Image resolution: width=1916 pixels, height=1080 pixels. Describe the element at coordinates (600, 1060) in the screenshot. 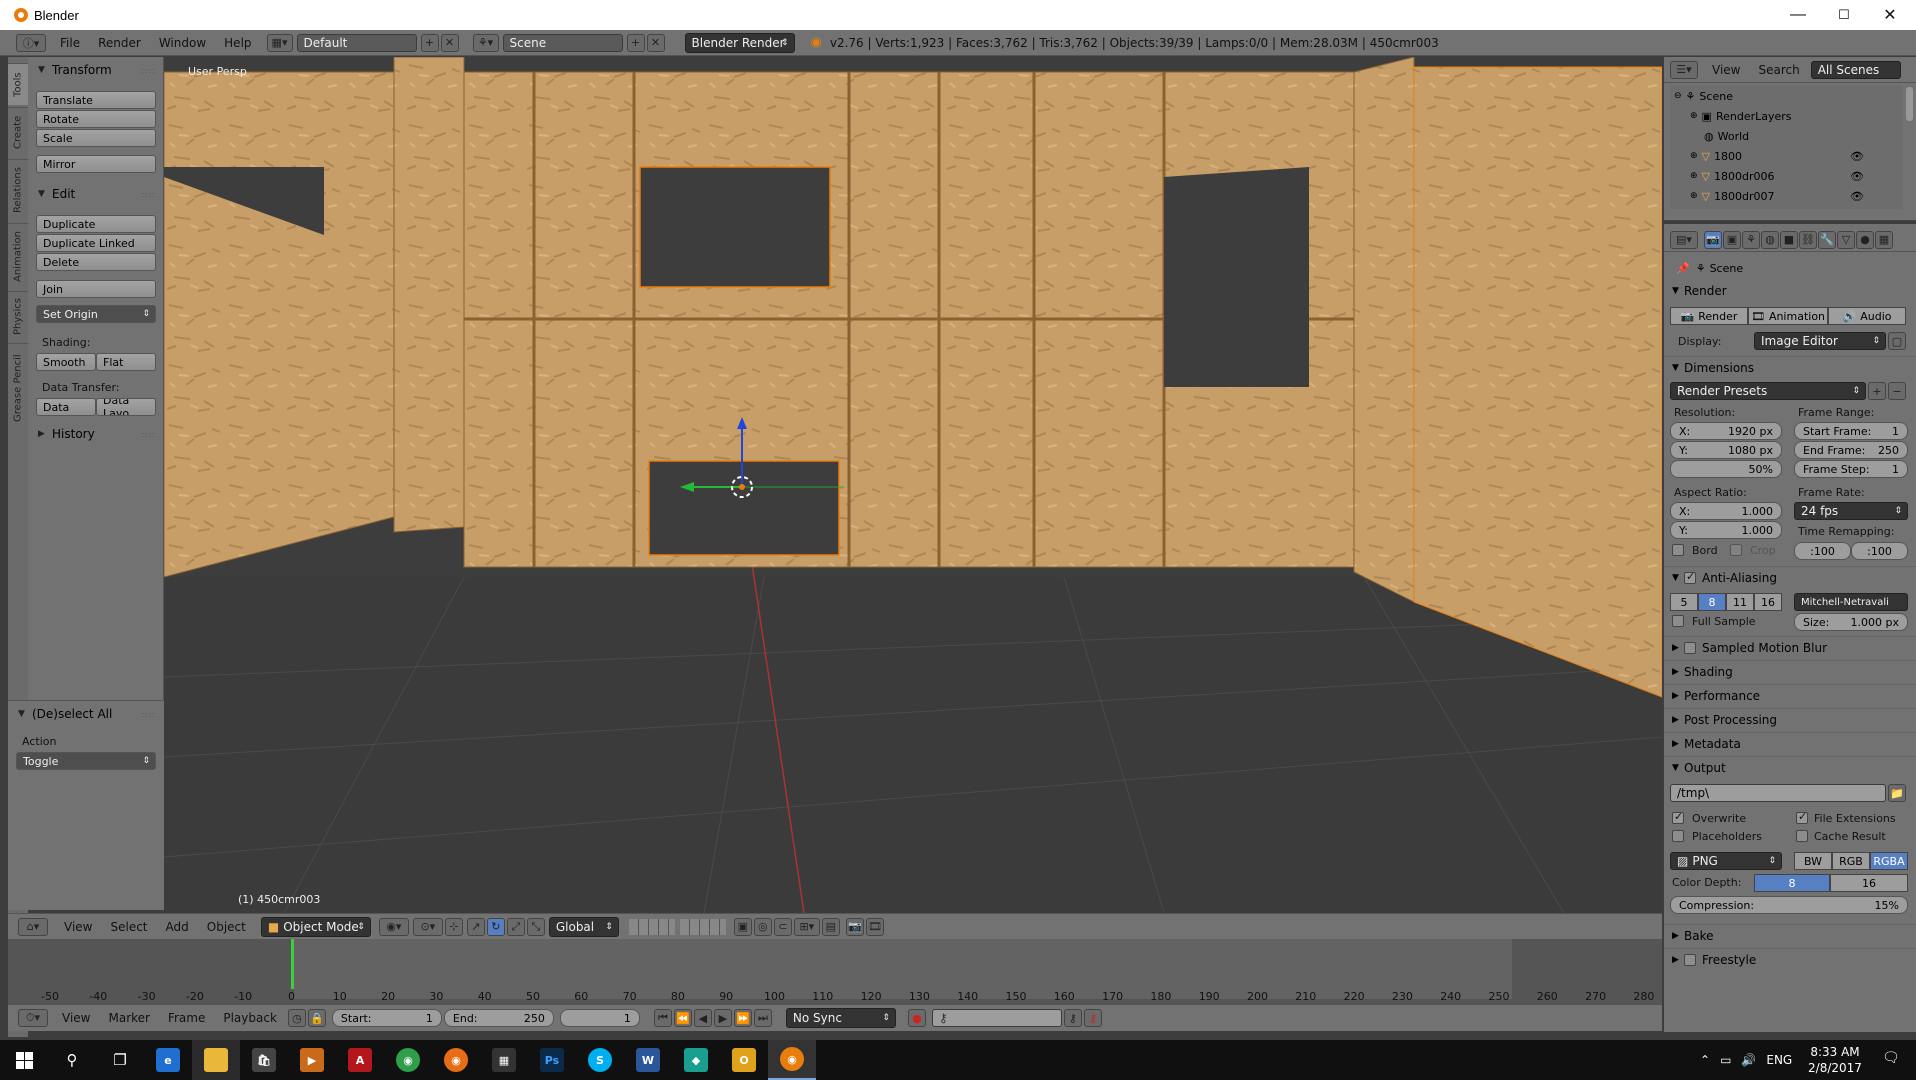

I see `skype-icon: S` at that location.